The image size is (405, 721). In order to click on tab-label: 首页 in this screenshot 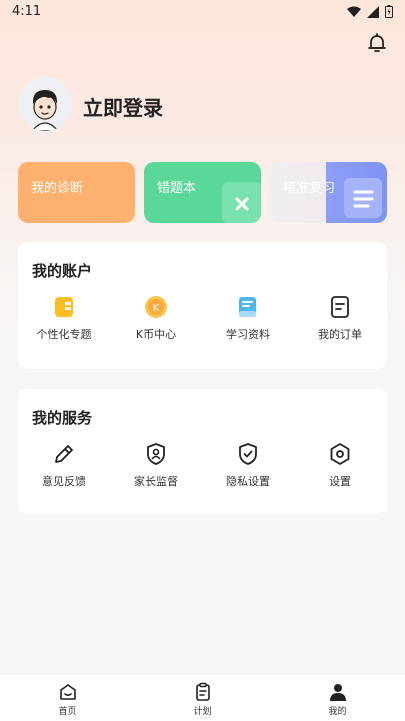, I will do `click(67, 712)`.